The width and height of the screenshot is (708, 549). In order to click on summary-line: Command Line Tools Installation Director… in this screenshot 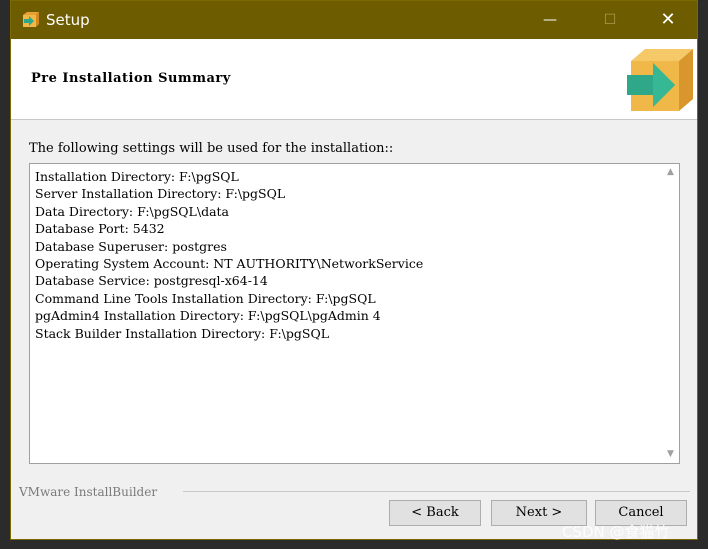, I will do `click(205, 298)`.